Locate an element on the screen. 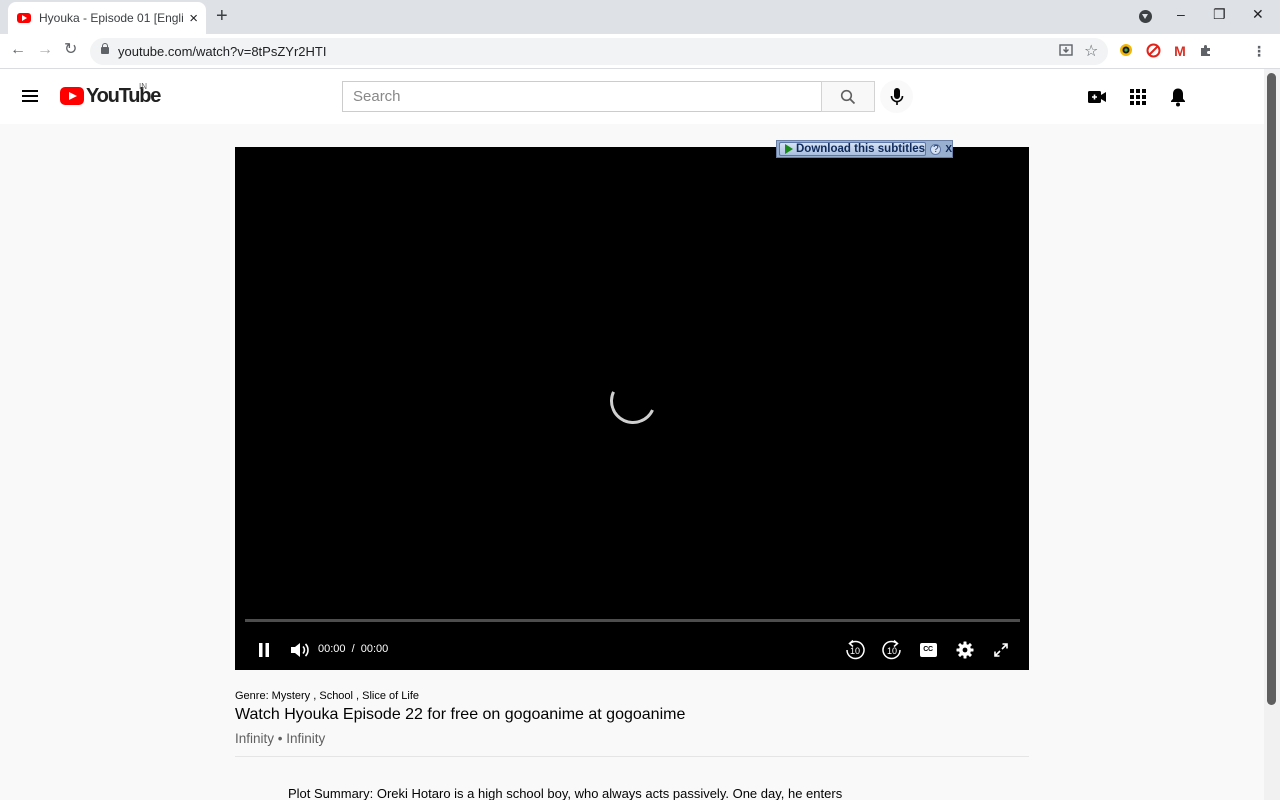 Image resolution: width=1280 pixels, height=800 pixels. pause-icon is located at coordinates (264, 650).